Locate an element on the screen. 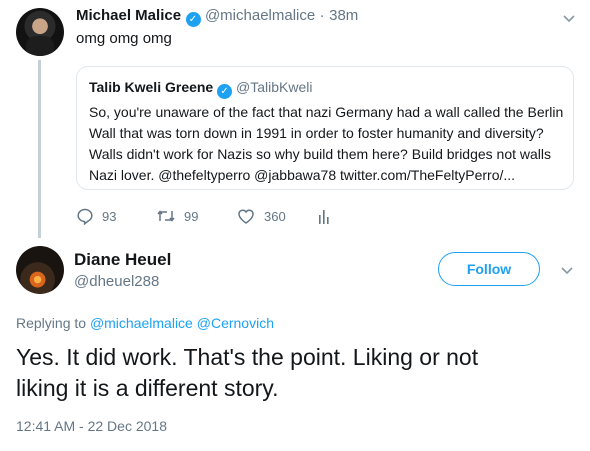 This screenshot has width=590, height=451. main-author-name: Diane Heuel is located at coordinates (122, 260).